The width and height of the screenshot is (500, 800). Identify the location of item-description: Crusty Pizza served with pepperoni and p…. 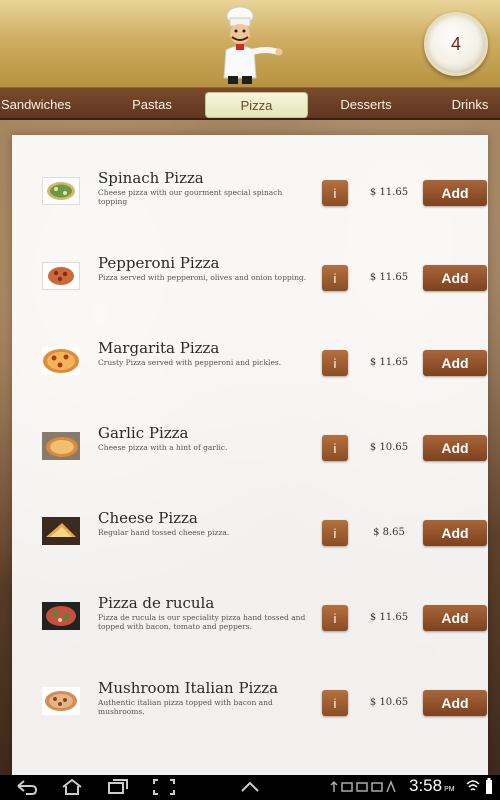
(190, 362).